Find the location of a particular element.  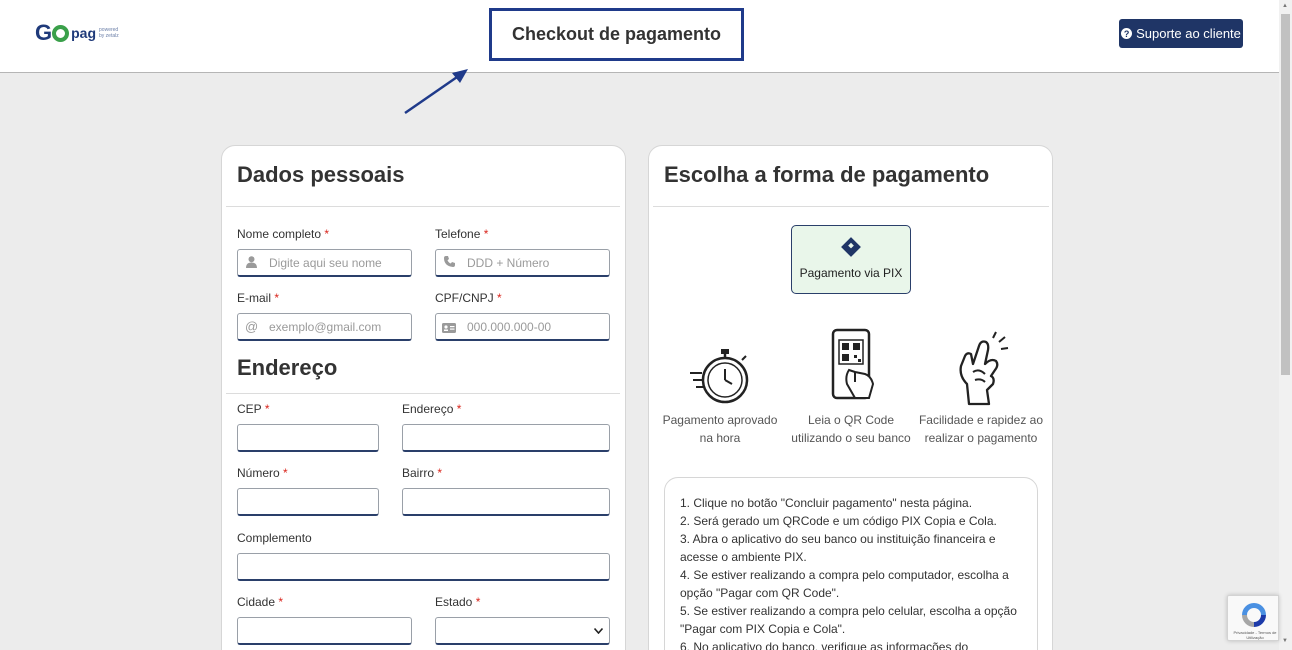

phone-input is located at coordinates (522, 263).